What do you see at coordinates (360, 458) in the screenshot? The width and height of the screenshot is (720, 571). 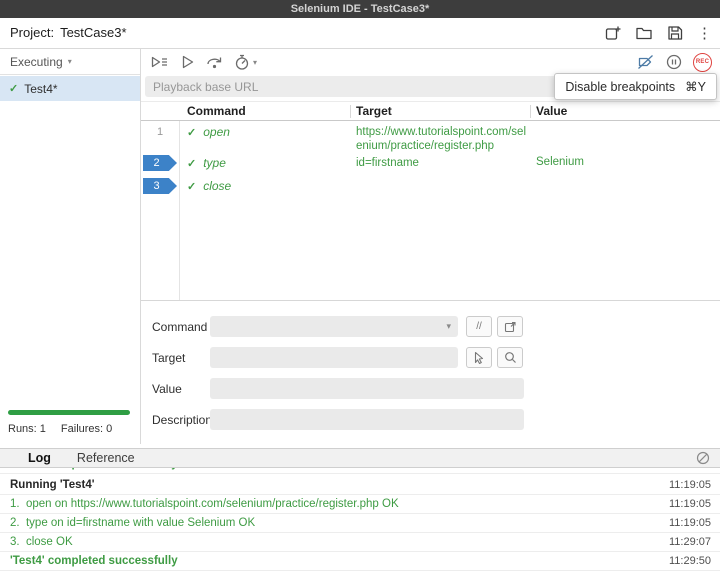 I see `bottom-panel-tabbar: Log Reference` at bounding box center [360, 458].